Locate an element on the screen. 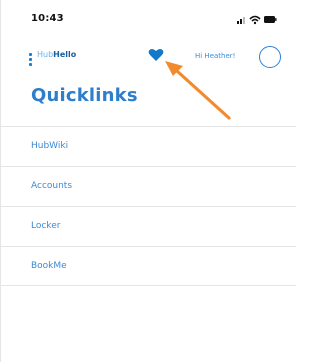 Image resolution: width=320 pixels, height=362 pixels. wifi-icon is located at coordinates (255, 20).